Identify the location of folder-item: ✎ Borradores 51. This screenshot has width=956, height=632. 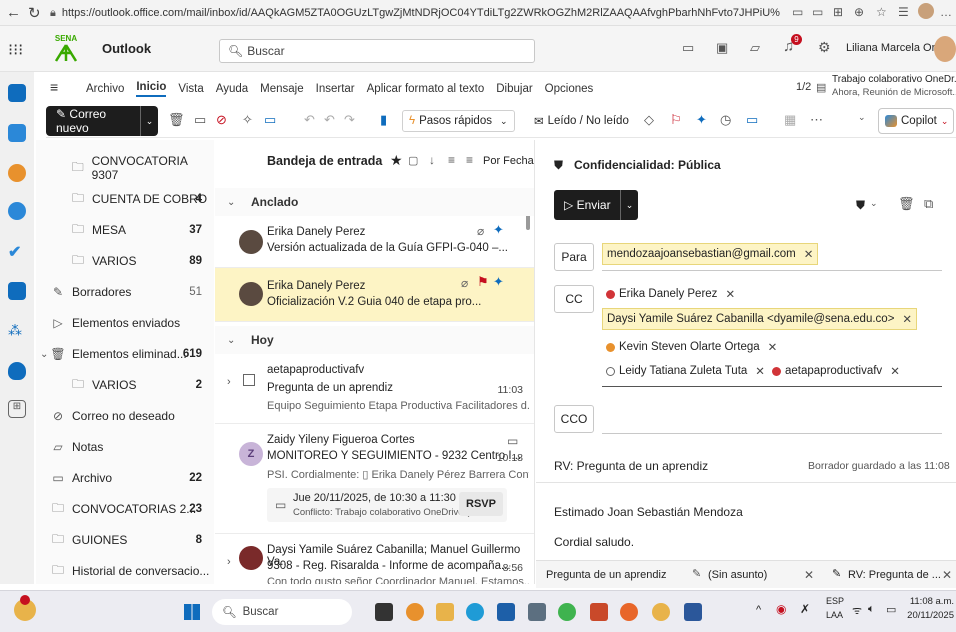
(125, 292).